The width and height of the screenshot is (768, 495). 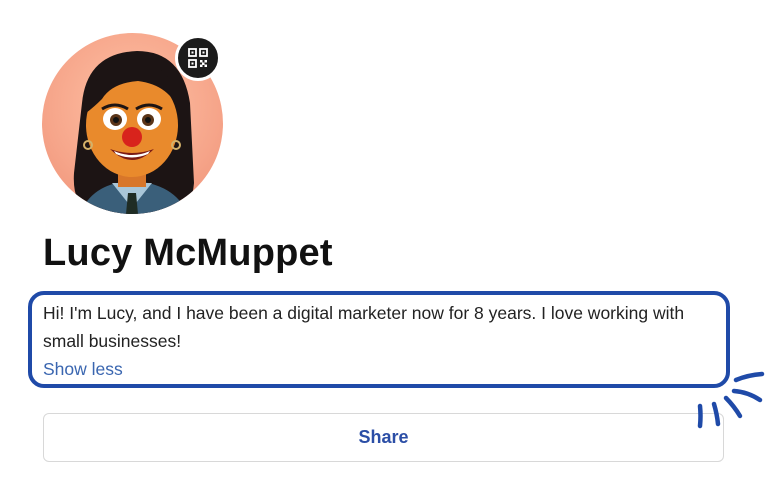 I want to click on show-less-link: Show less, so click(x=83, y=369).